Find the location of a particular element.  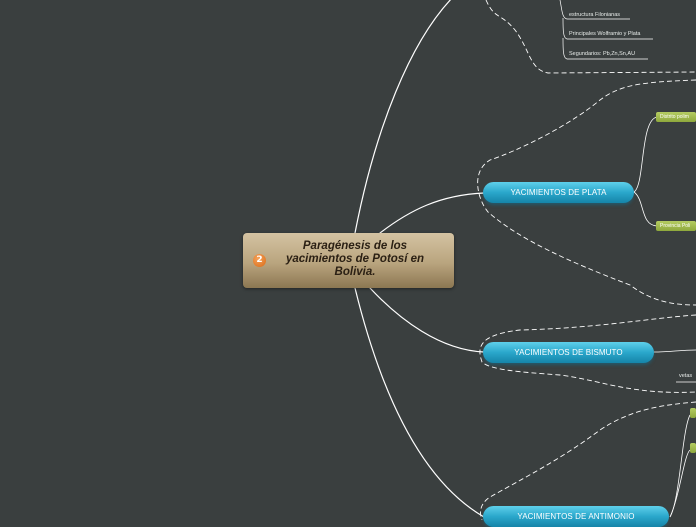

connector-plata-distrito is located at coordinates (645, 154).